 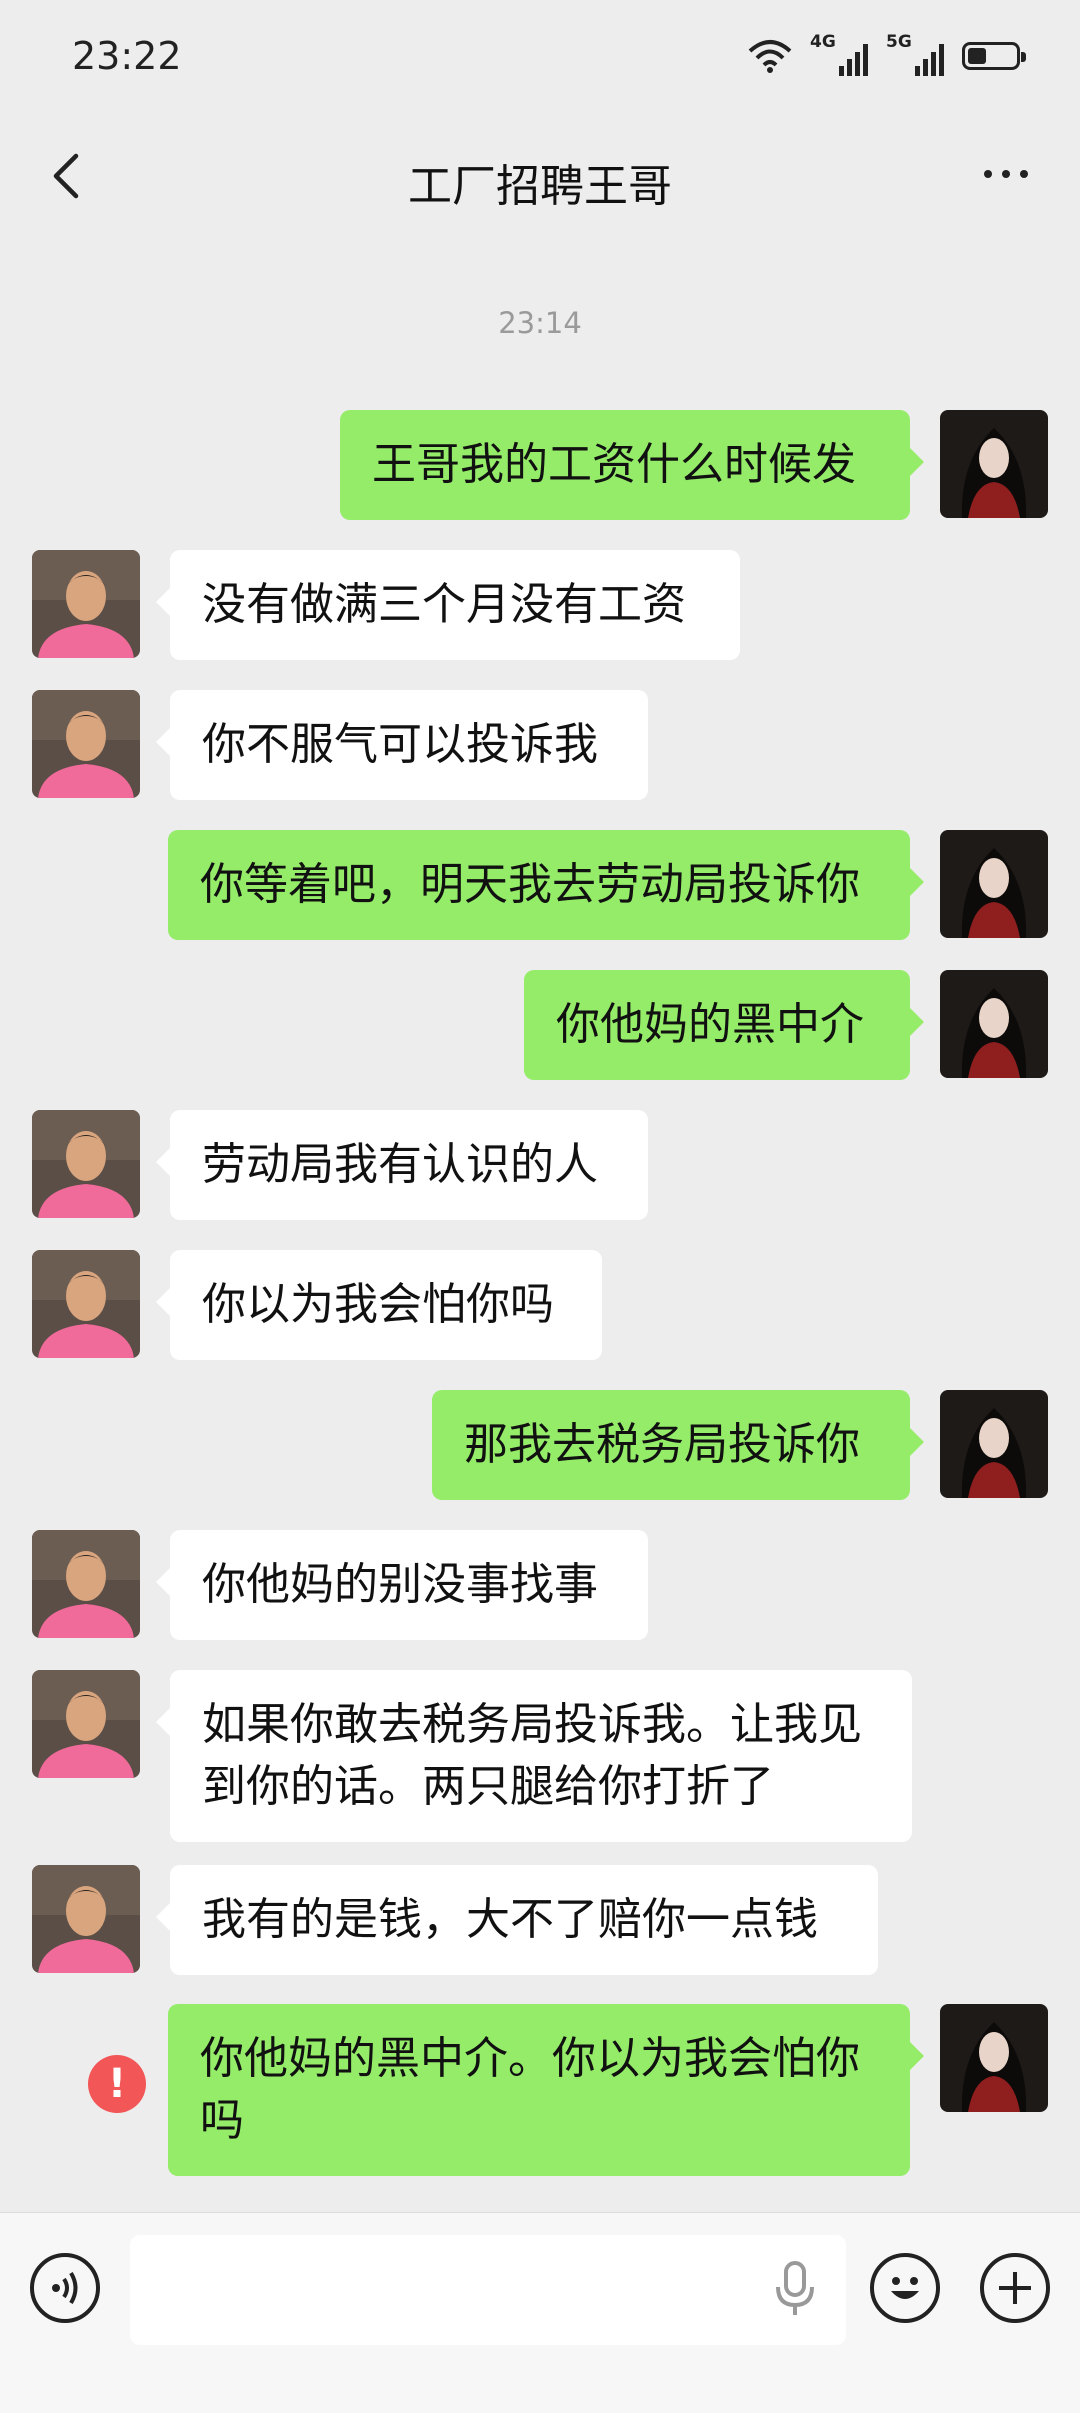 What do you see at coordinates (540, 60) in the screenshot?
I see `status-bar: 23:22 4G 5G` at bounding box center [540, 60].